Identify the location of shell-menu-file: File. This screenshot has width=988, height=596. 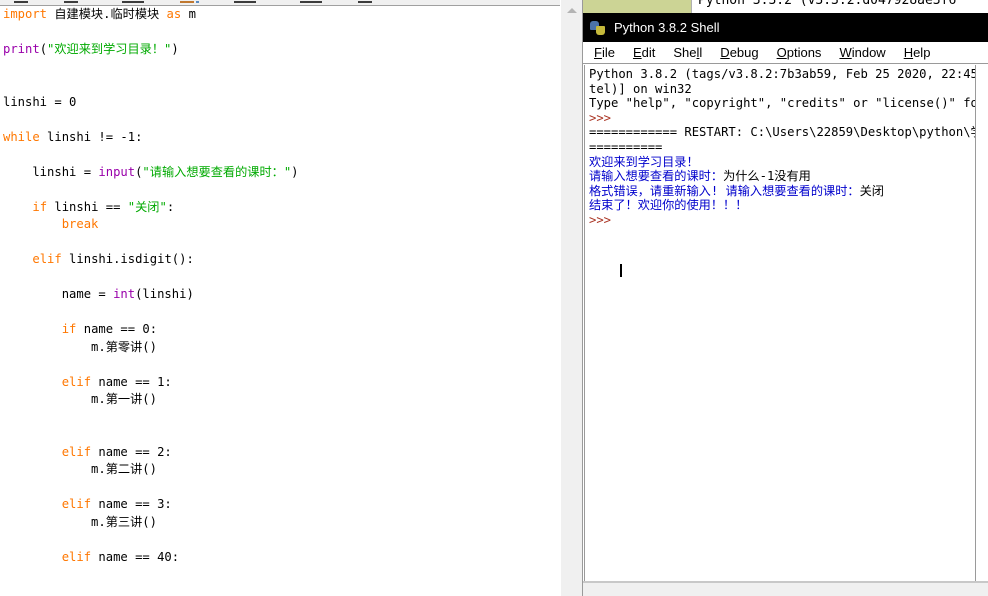
(604, 52).